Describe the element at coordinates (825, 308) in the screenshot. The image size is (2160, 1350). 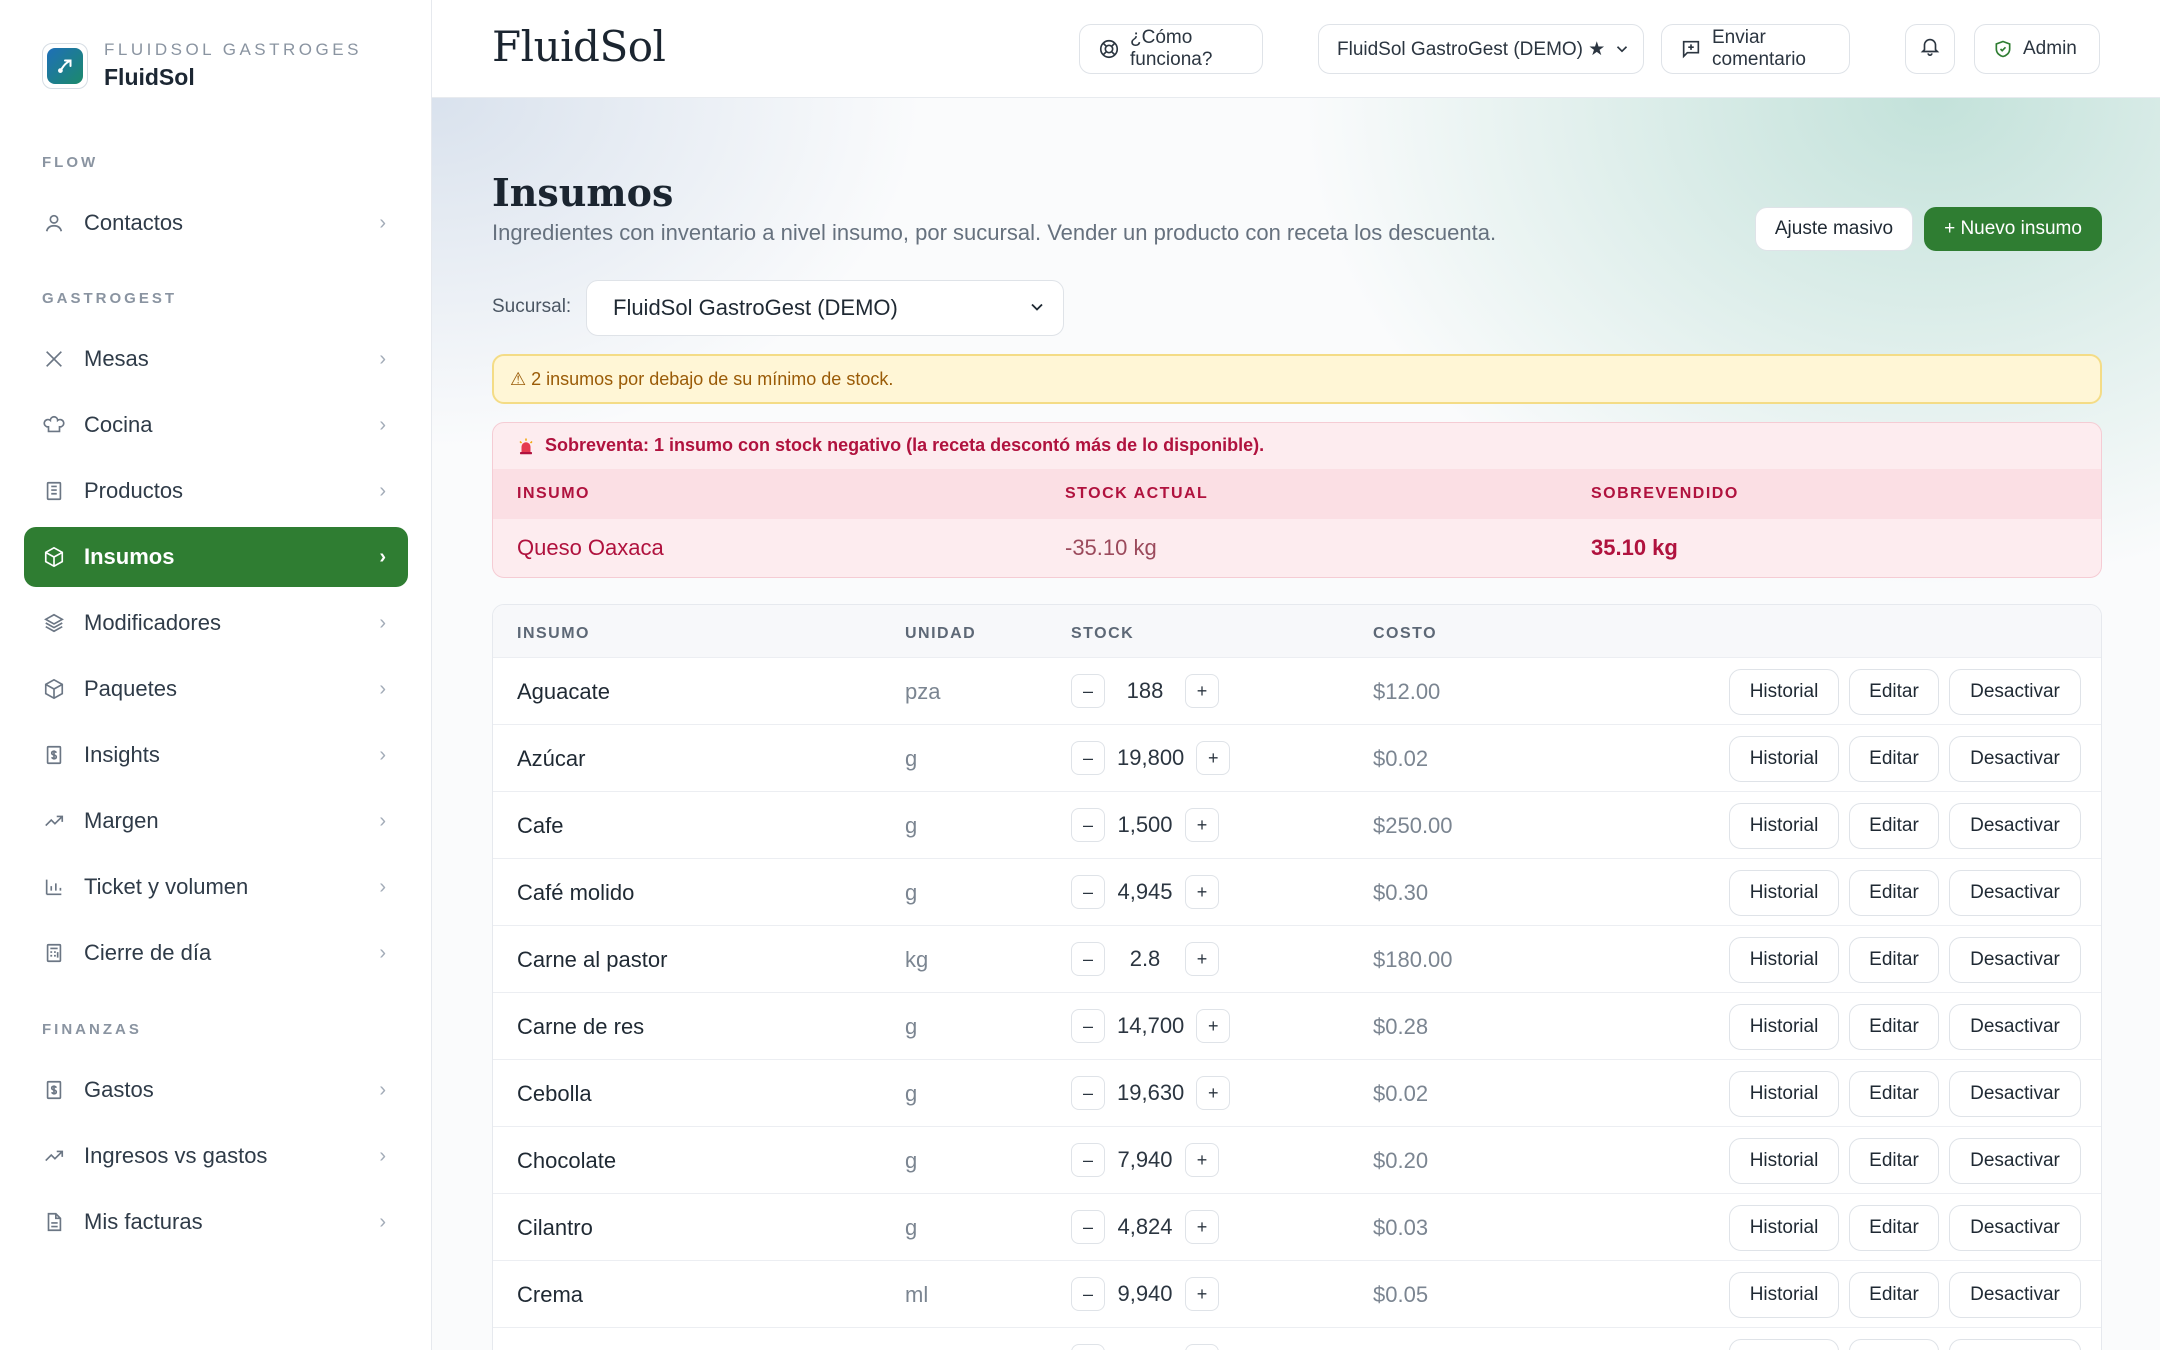
I see `branch-select: FluidSol GastroGest (DEMO)` at that location.